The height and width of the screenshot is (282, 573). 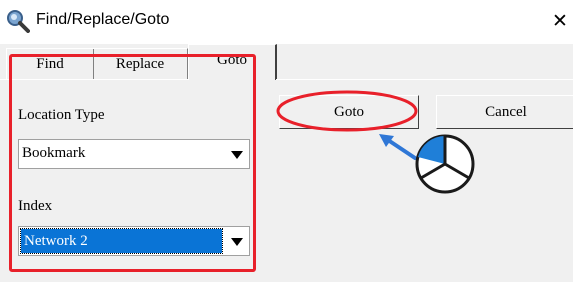 I want to click on tab-panel-border, so click(x=424, y=79).